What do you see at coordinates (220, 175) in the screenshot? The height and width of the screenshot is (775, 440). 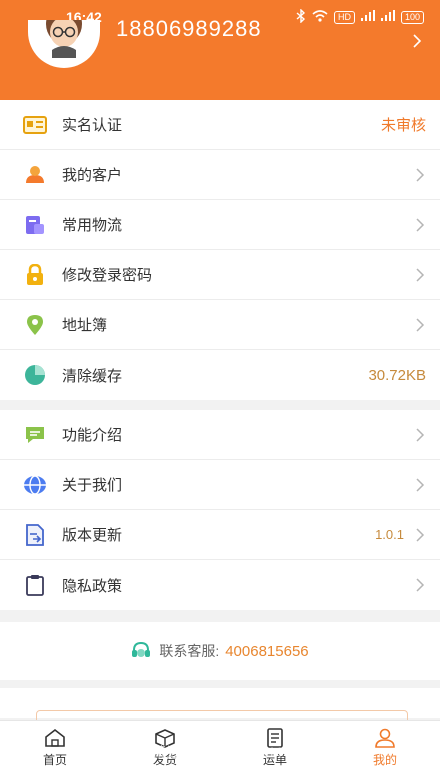 I see `menu-item-my-customers: 我的客户` at bounding box center [220, 175].